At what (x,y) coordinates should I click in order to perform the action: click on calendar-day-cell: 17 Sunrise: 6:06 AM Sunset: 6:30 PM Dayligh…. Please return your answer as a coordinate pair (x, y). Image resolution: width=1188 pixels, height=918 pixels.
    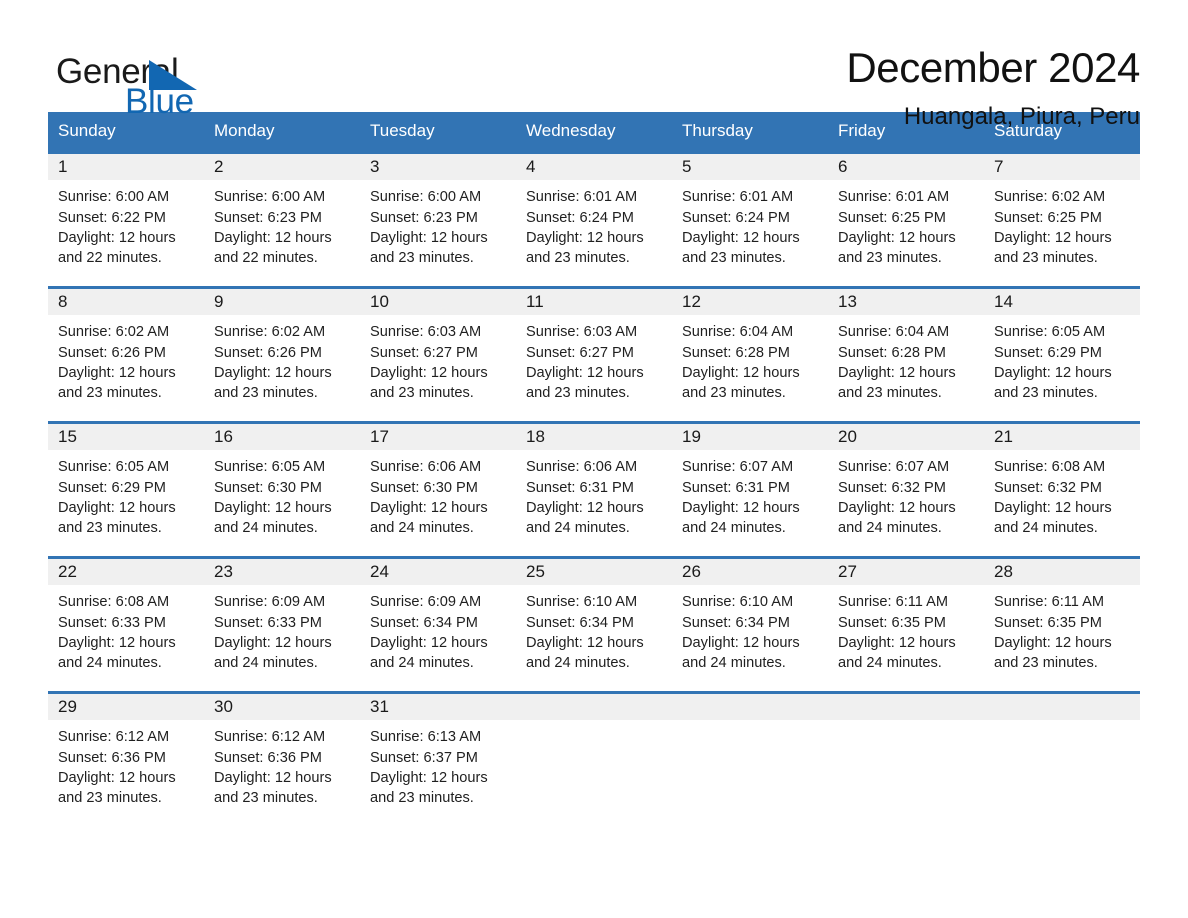
    Looking at the image, I should click on (438, 488).